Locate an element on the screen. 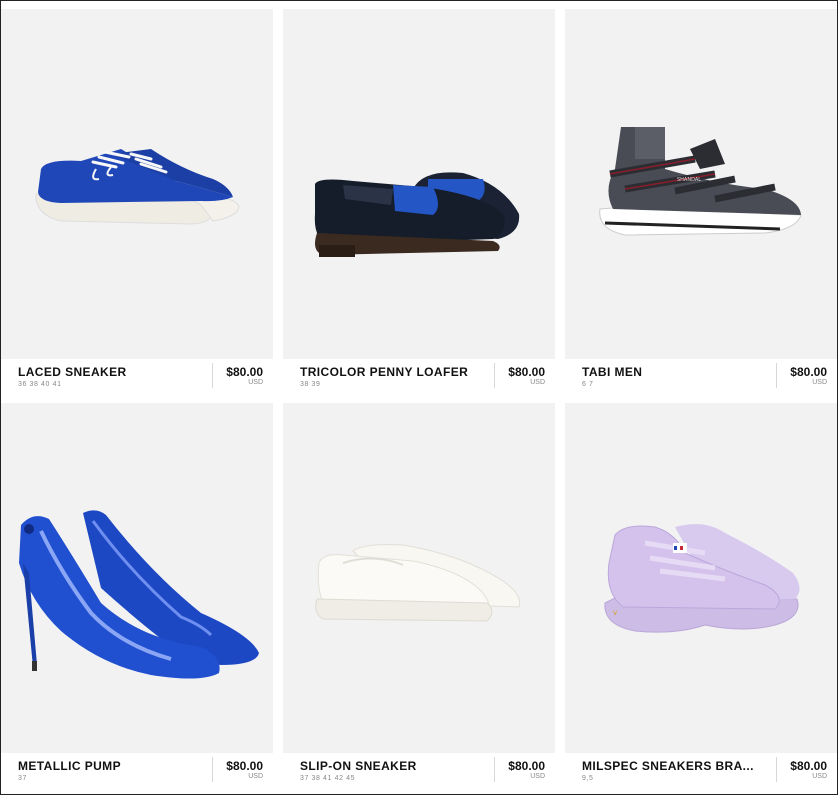 The image size is (838, 795). product-sizes: 6 7 is located at coordinates (588, 384).